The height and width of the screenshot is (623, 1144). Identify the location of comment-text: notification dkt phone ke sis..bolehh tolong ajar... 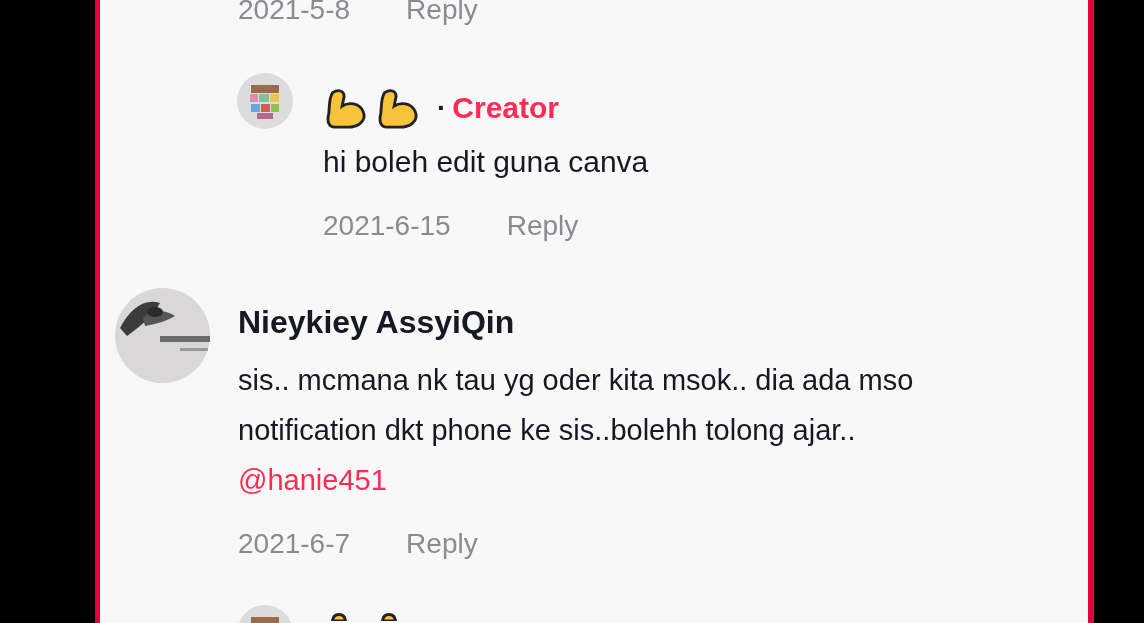
(547, 430).